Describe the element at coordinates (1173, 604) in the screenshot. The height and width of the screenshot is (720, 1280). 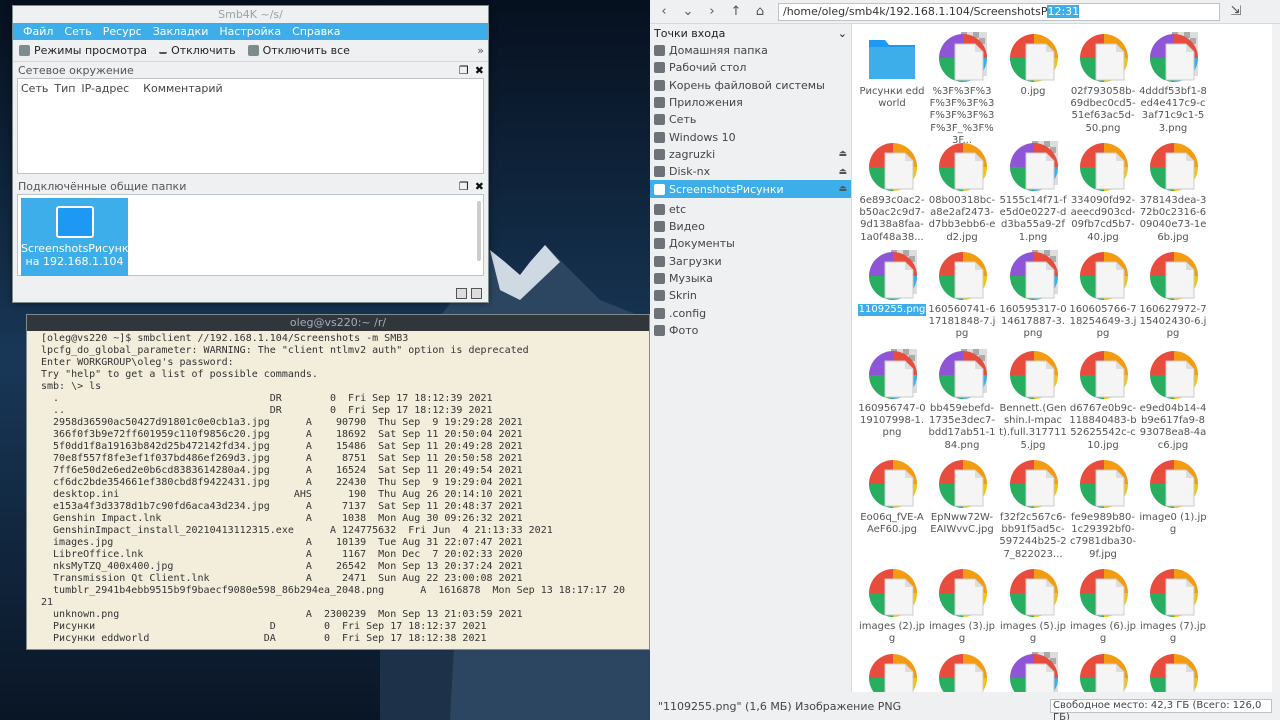
I see `file-item: images (7).jpg` at that location.